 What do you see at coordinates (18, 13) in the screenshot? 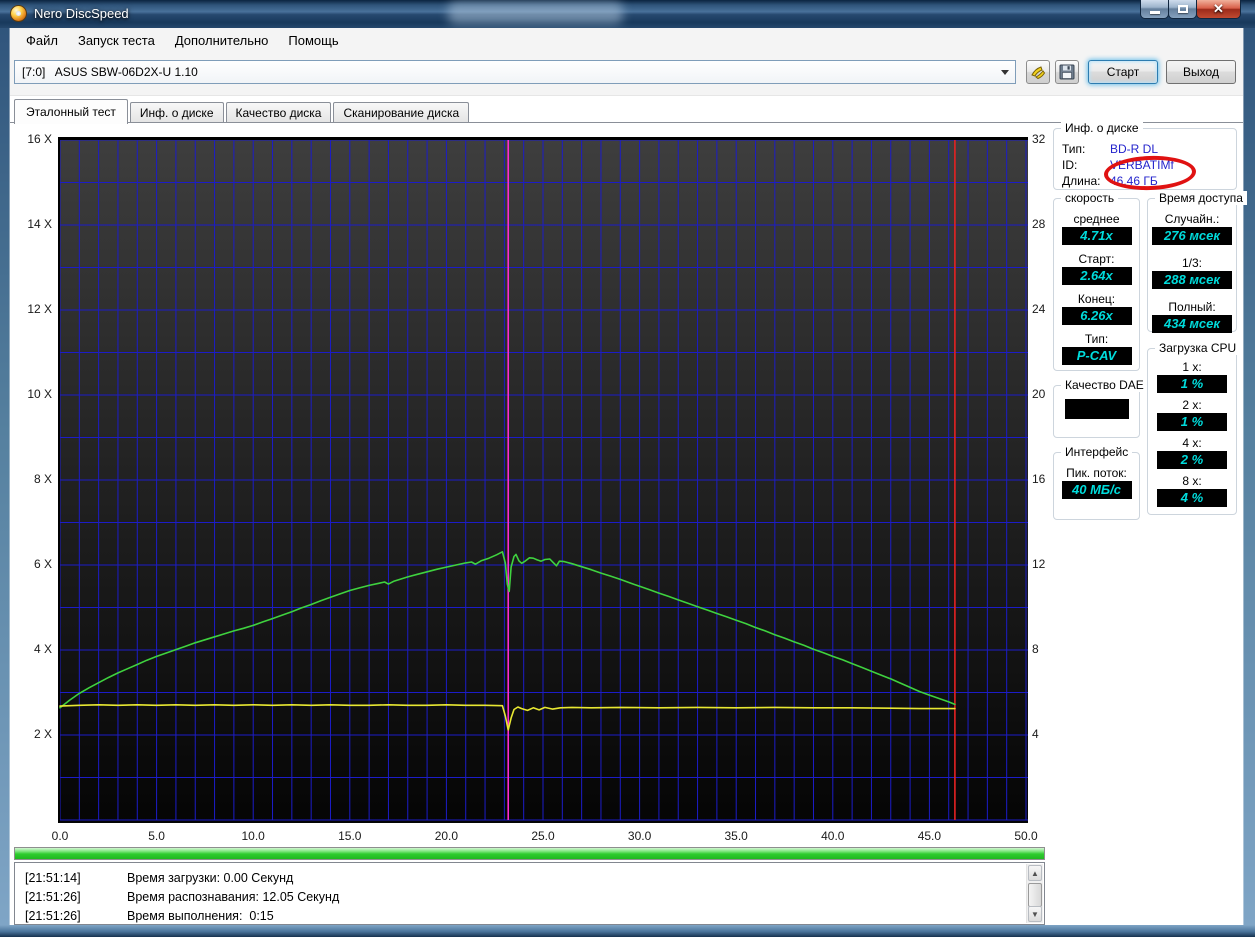
I see `app-icon` at bounding box center [18, 13].